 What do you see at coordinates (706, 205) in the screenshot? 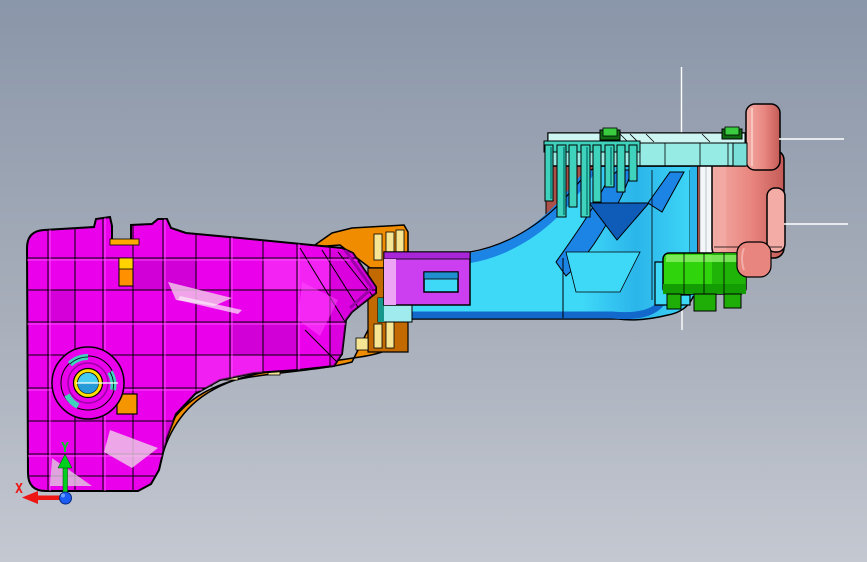
I see `part-white-spacer` at bounding box center [706, 205].